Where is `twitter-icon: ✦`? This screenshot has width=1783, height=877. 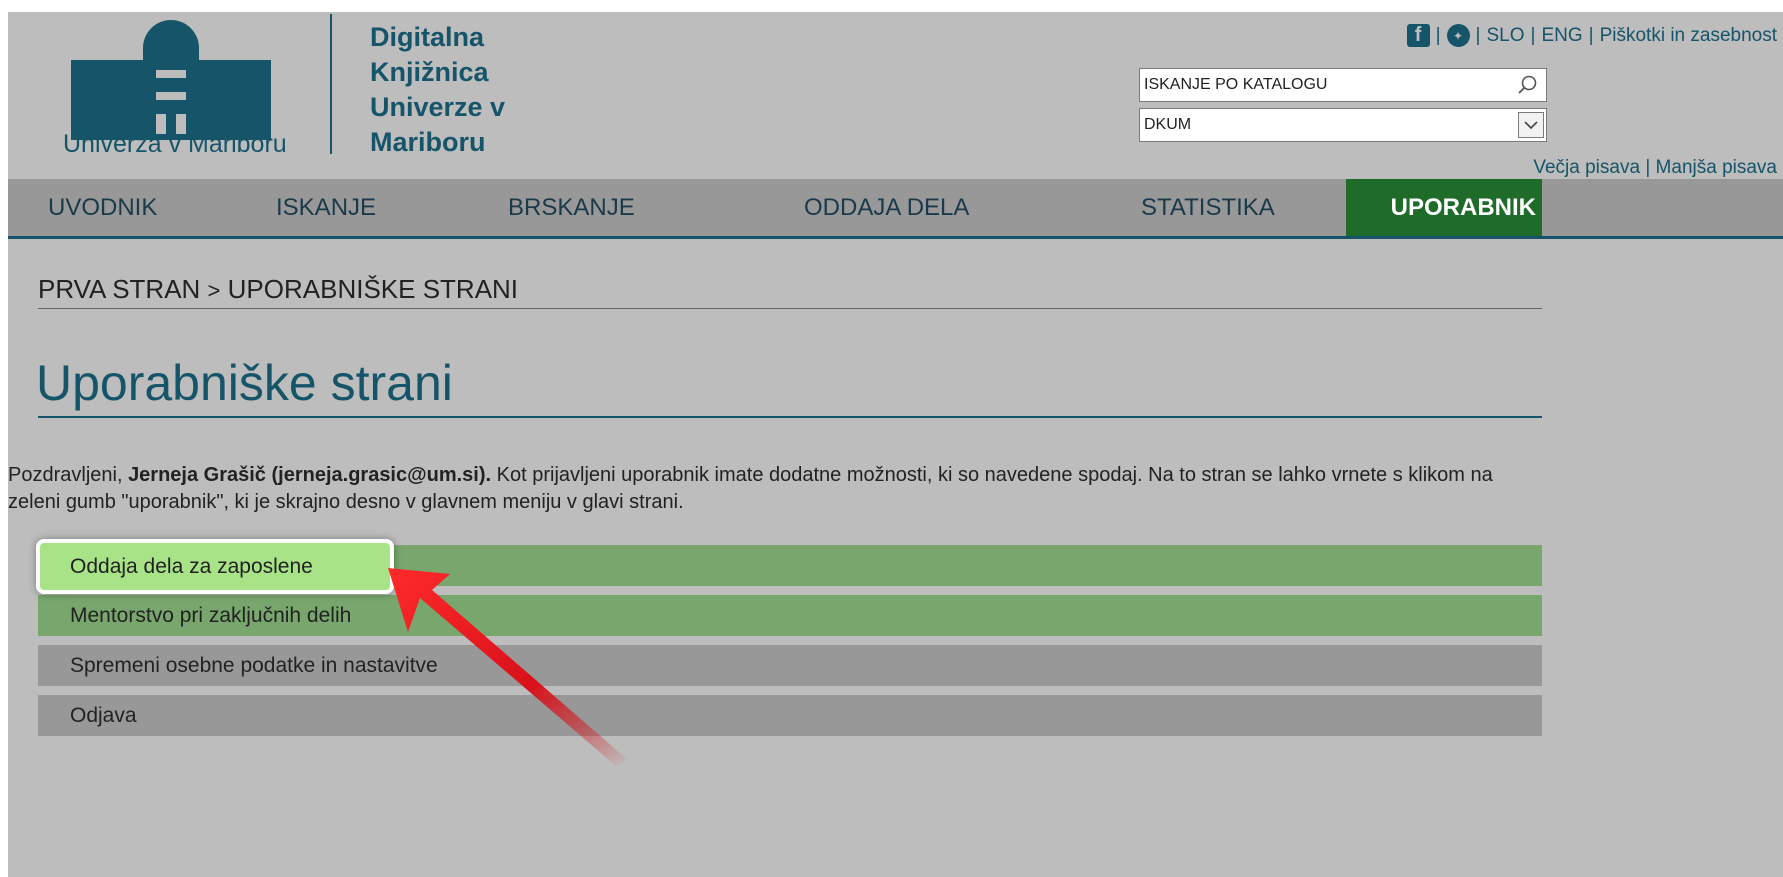 twitter-icon: ✦ is located at coordinates (1458, 35).